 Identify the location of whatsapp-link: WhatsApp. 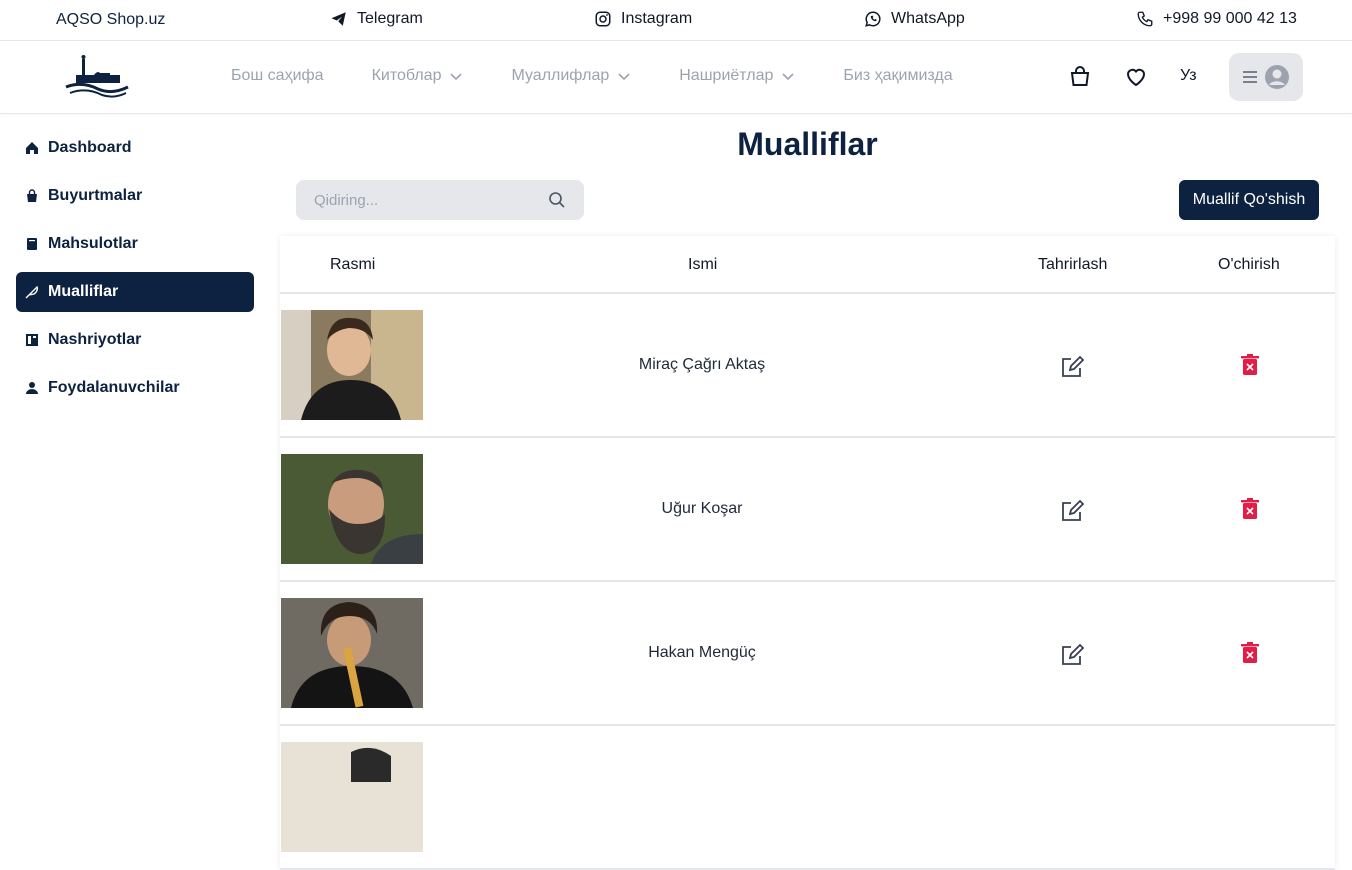
(914, 19).